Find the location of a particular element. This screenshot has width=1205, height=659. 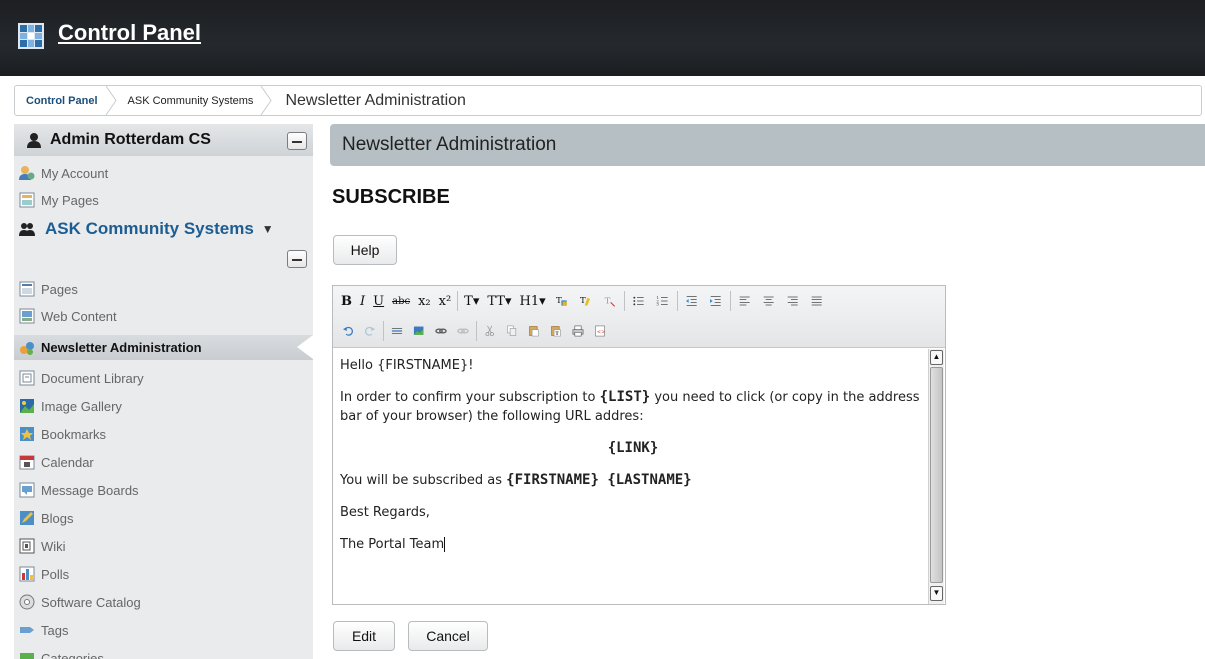

sidebar-item-image-gallery: Image Gallery is located at coordinates (163, 406).